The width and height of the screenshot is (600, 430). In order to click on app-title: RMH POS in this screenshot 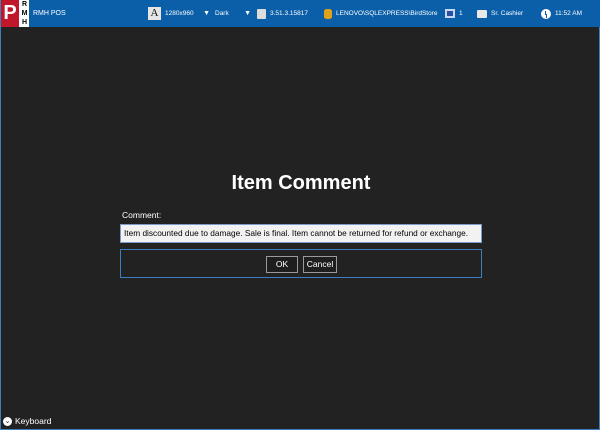, I will do `click(49, 13)`.